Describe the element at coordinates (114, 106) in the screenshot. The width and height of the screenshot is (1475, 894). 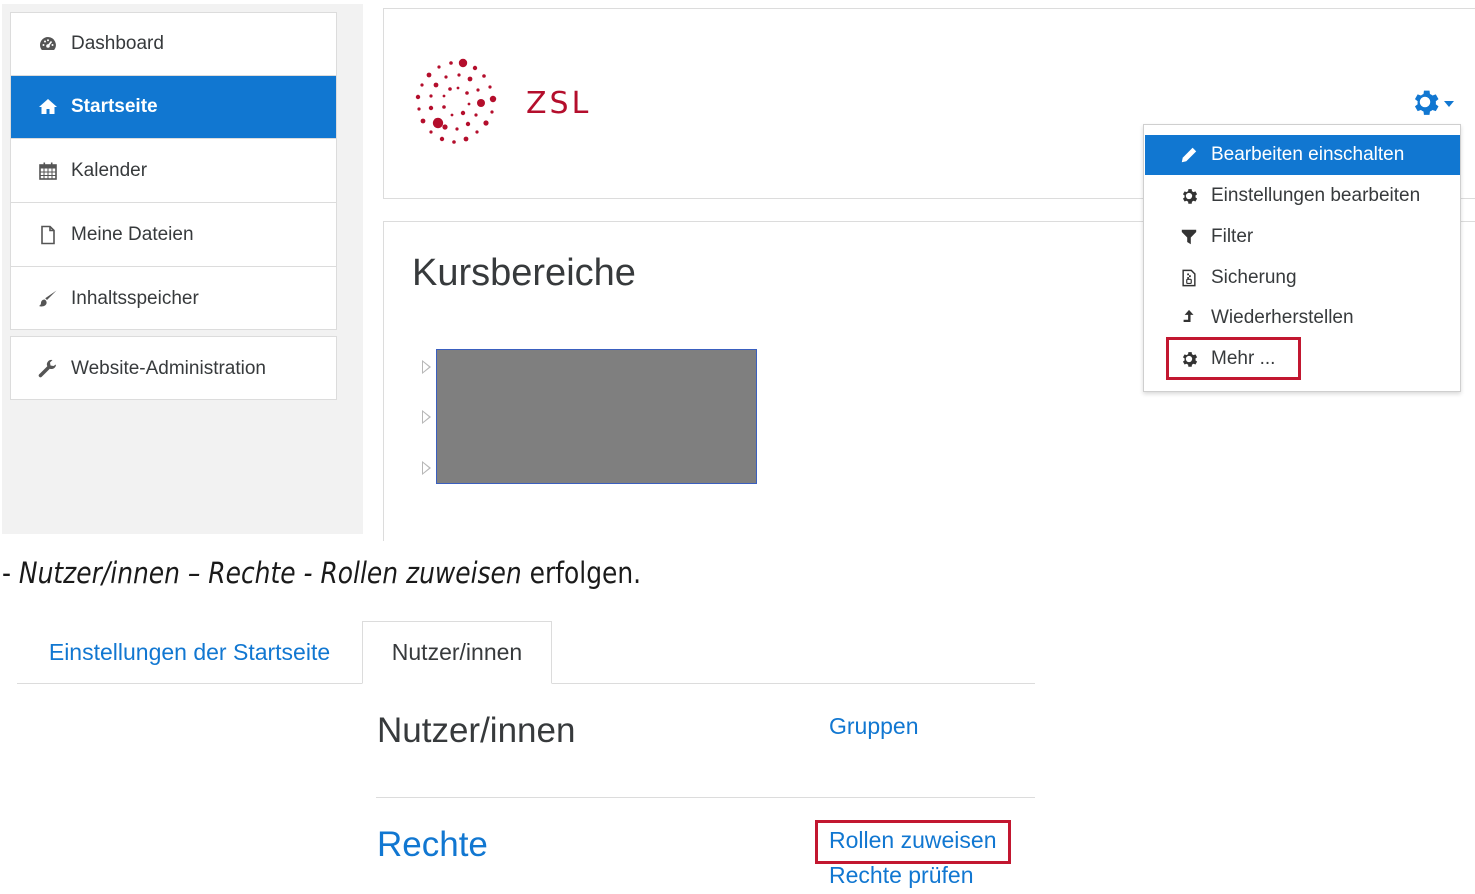
I see `nav-item-label: Startseite` at that location.